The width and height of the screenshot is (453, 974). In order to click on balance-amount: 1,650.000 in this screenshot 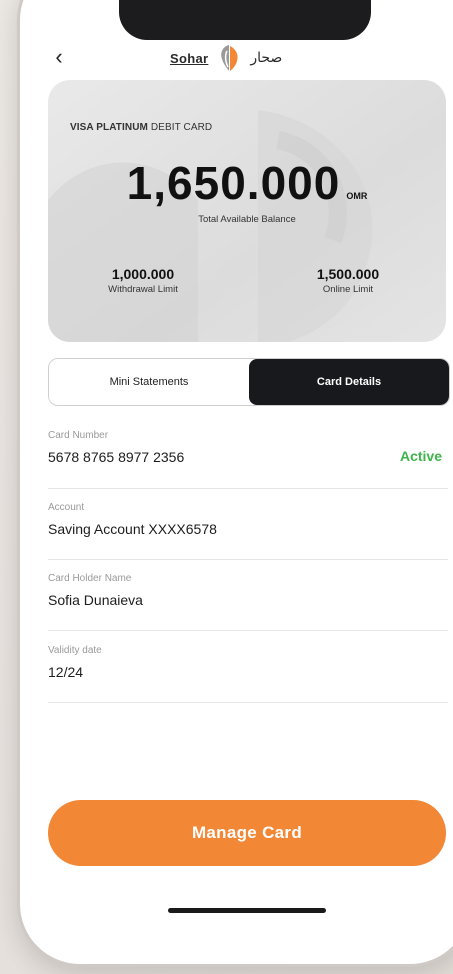, I will do `click(233, 183)`.